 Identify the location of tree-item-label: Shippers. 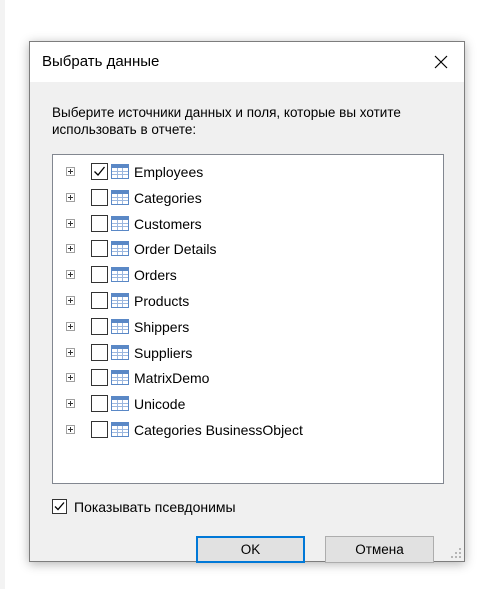
(162, 326).